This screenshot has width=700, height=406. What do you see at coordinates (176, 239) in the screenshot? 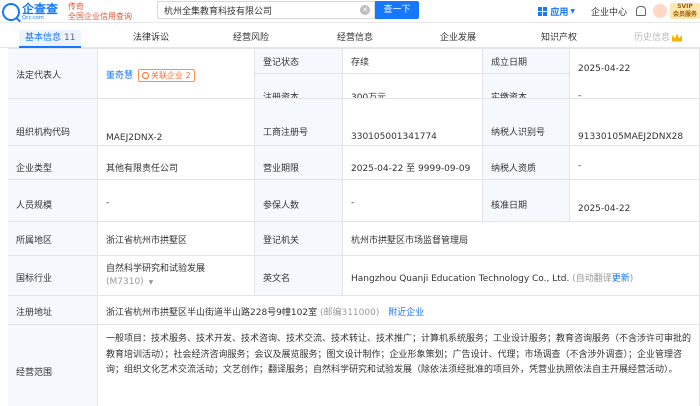
I see `region-value: 浙江省杭州市拱墅区` at bounding box center [176, 239].